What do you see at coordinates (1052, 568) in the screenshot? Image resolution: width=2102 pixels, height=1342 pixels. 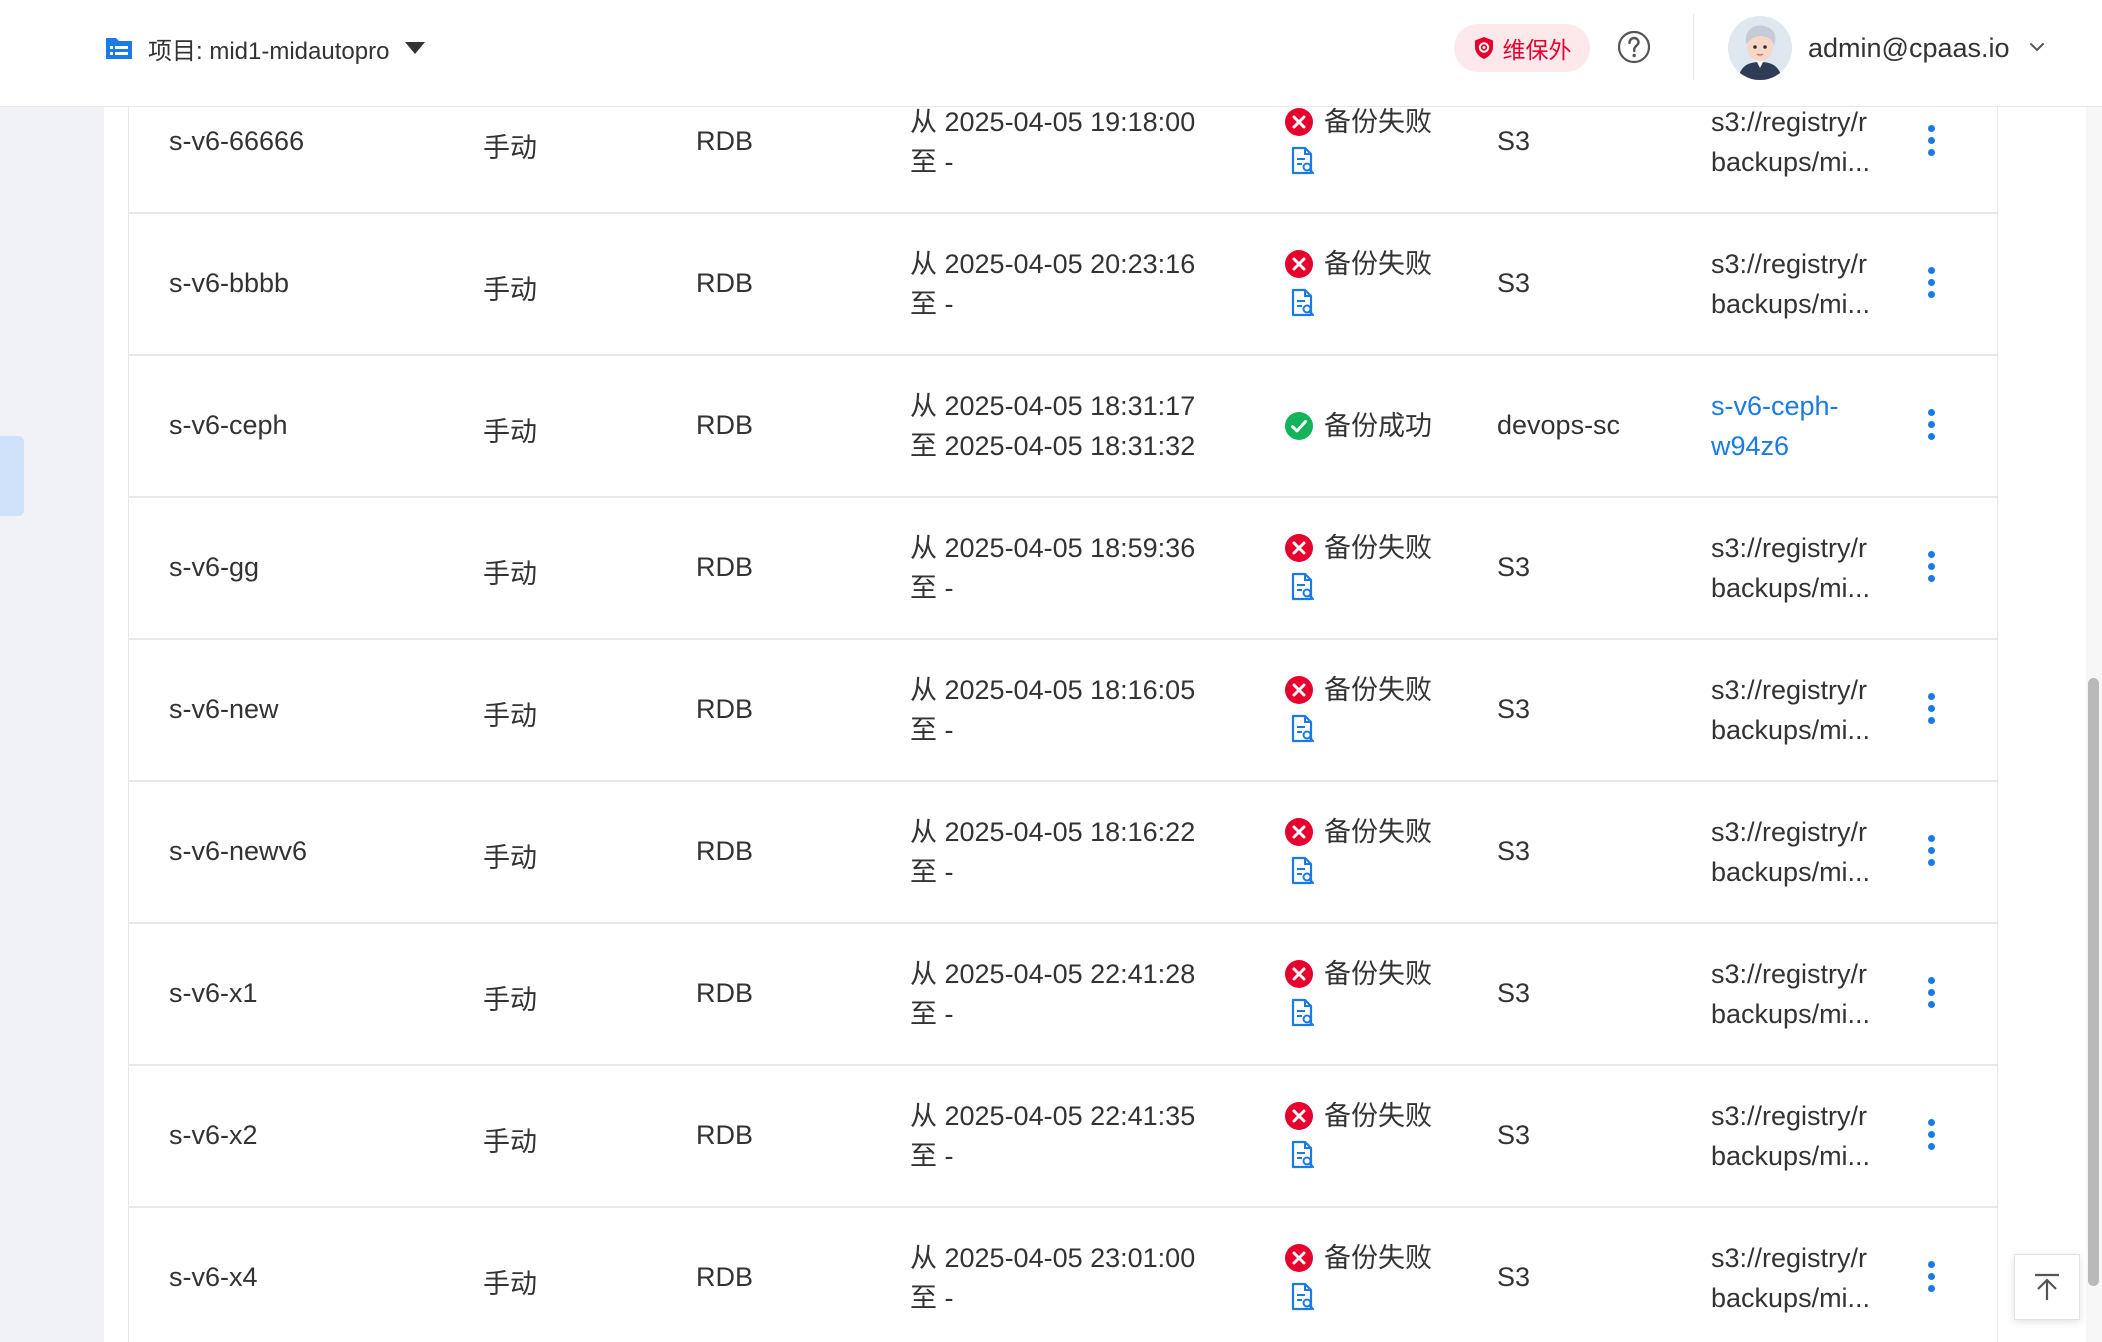 I see `backup-time-range: 从 2025-04-05 18:59:36 至 -` at bounding box center [1052, 568].